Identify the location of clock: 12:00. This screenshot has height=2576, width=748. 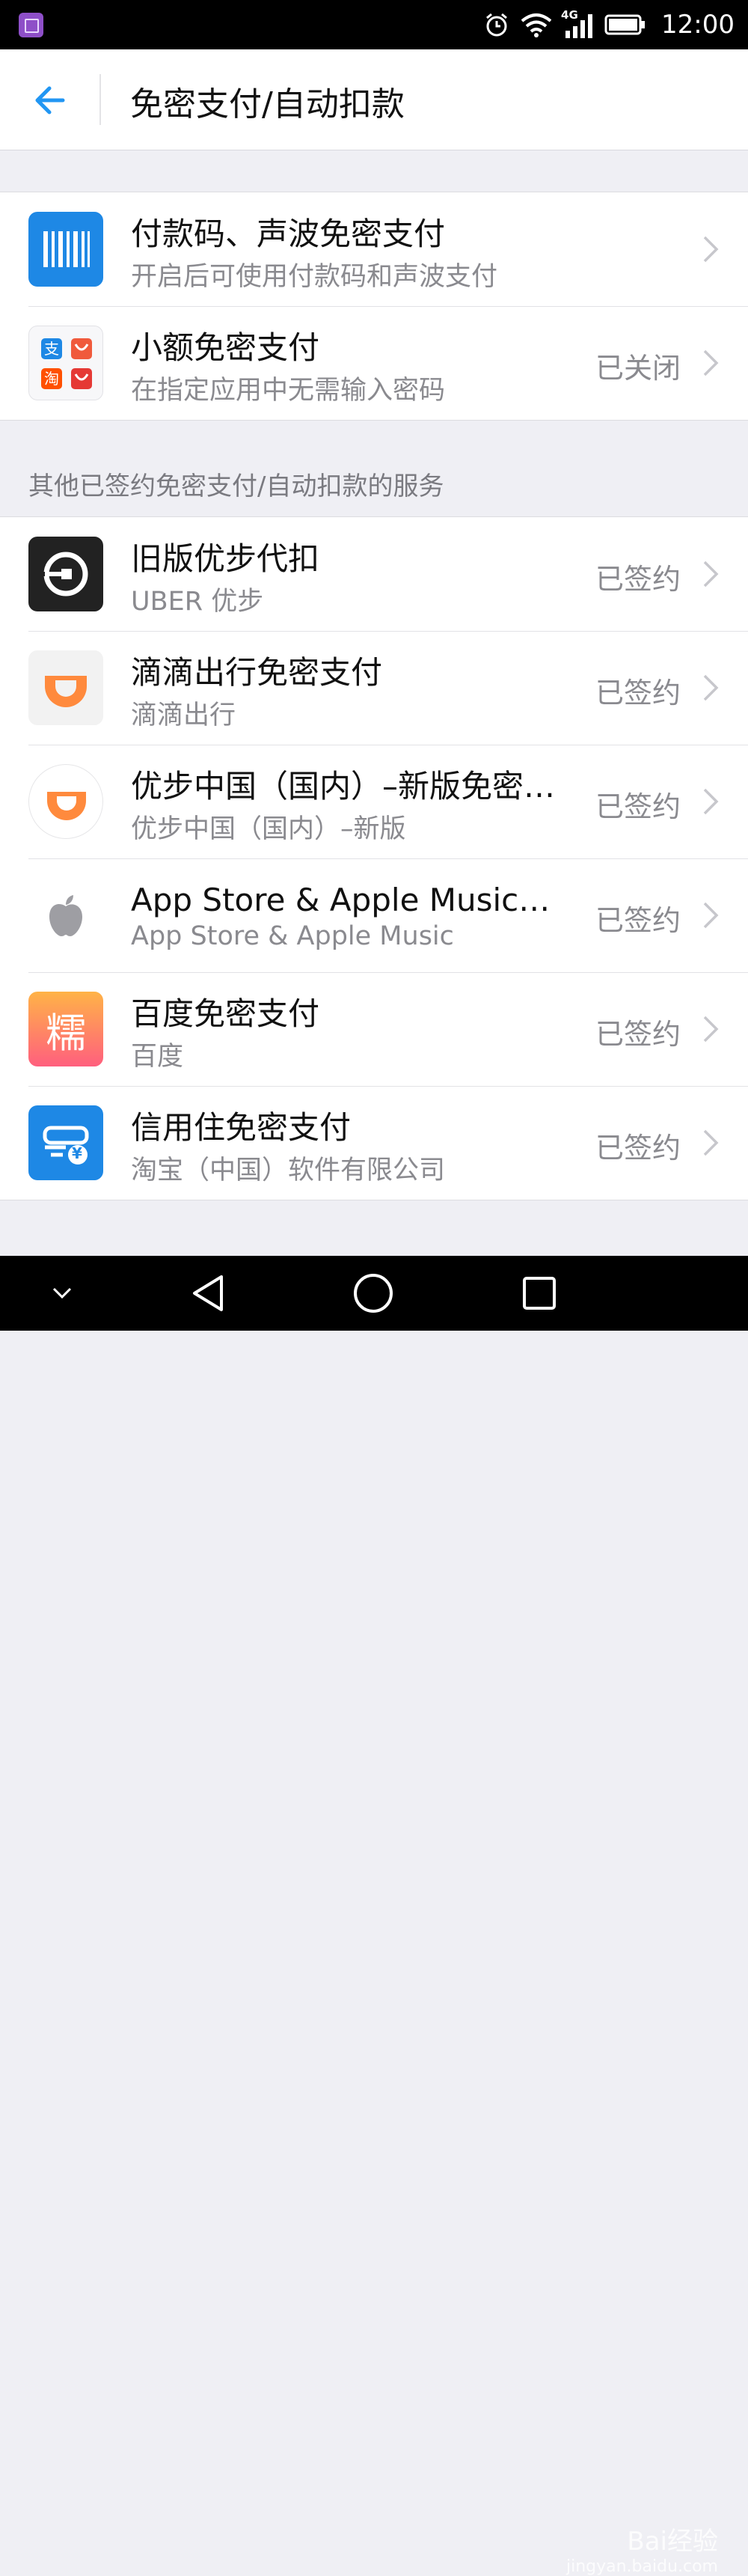
(698, 25).